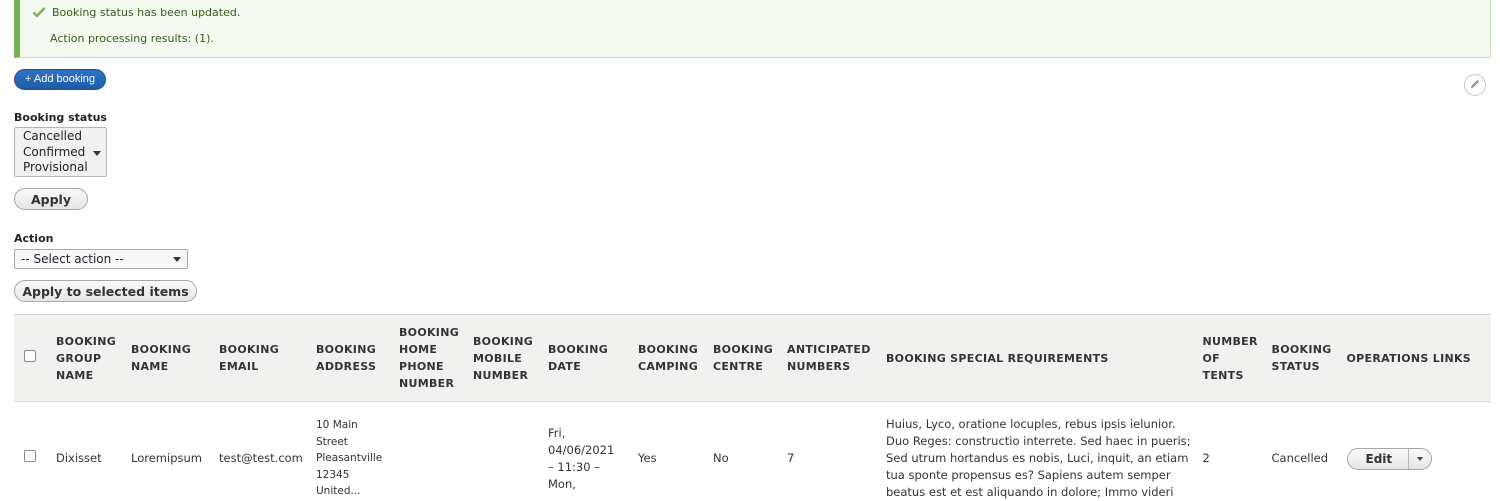  I want to click on select-all-checkbox, so click(30, 356).